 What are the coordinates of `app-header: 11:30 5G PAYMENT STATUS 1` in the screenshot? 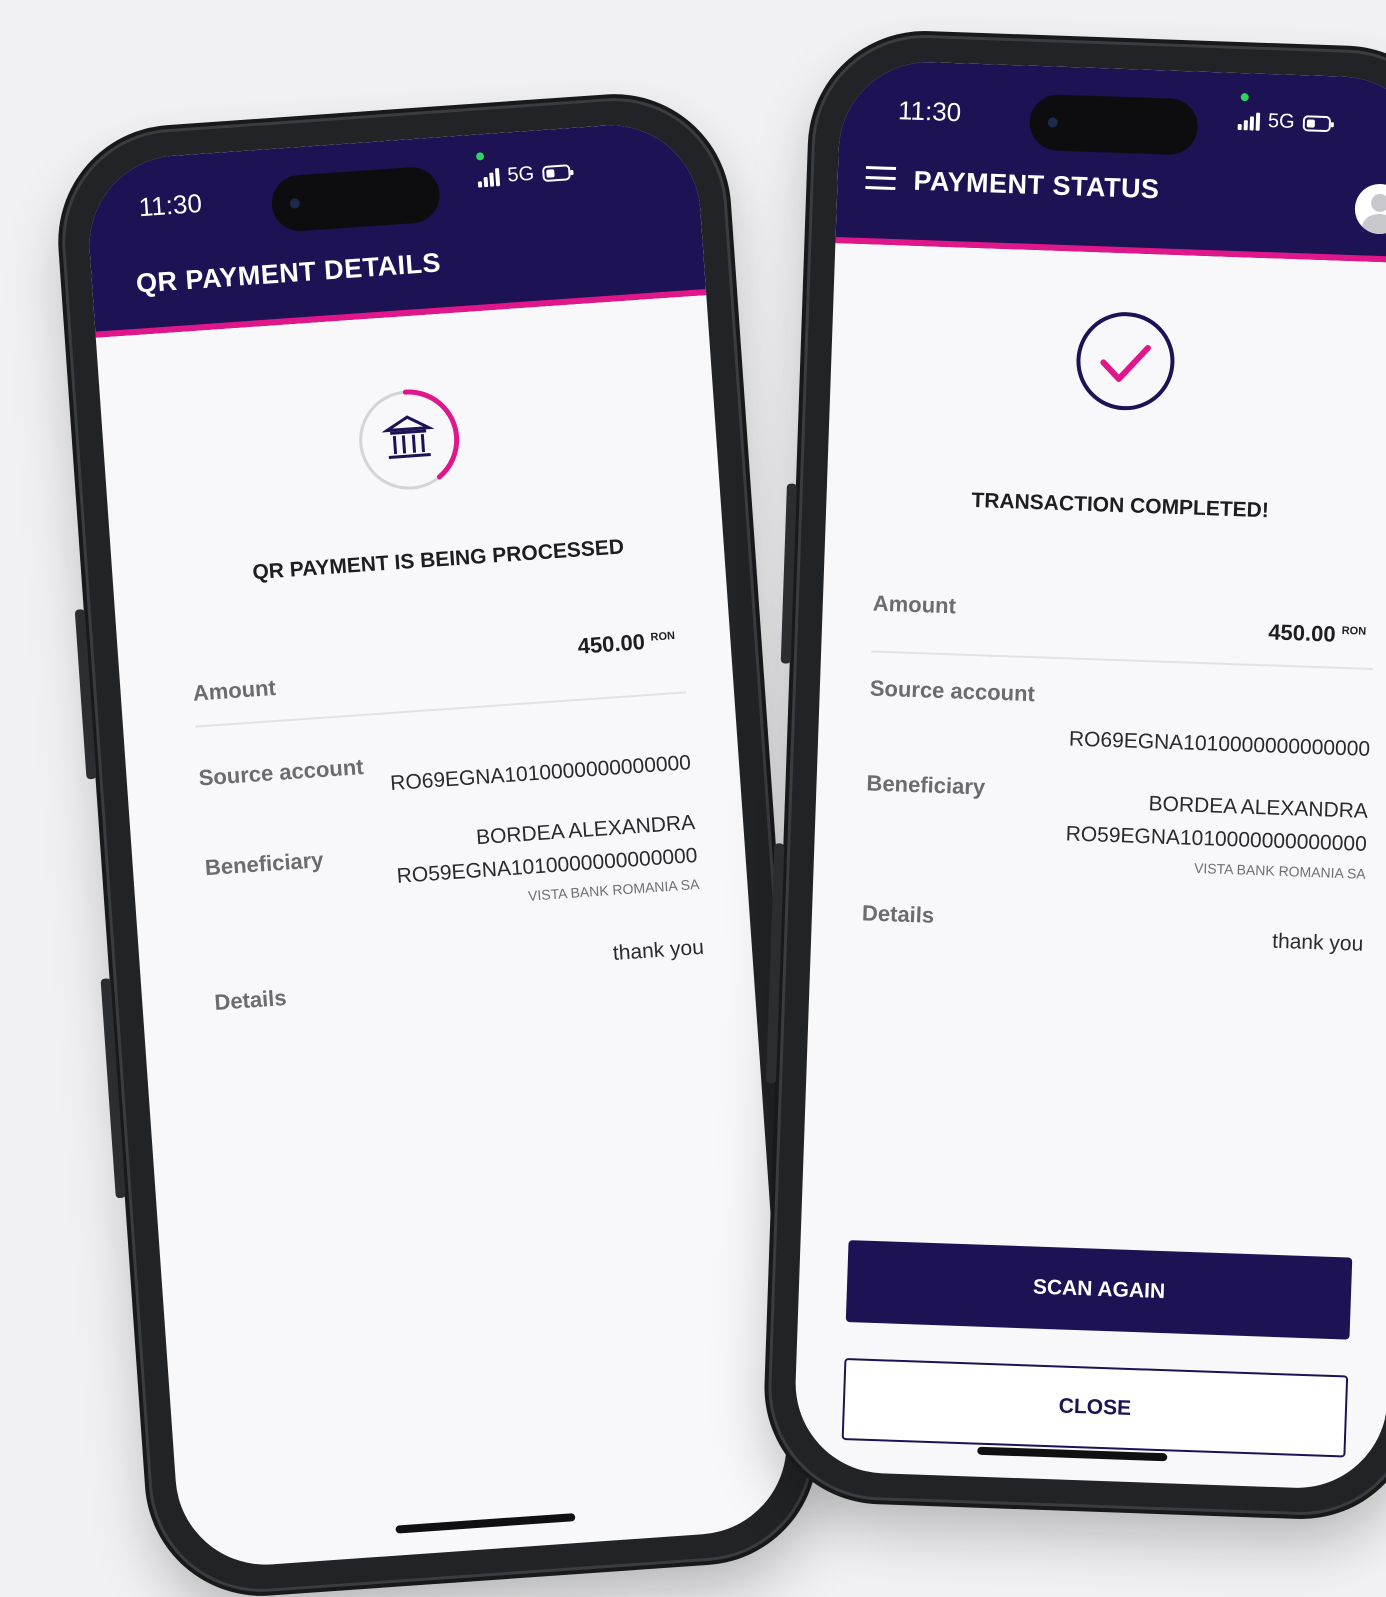 It's located at (1110, 161).